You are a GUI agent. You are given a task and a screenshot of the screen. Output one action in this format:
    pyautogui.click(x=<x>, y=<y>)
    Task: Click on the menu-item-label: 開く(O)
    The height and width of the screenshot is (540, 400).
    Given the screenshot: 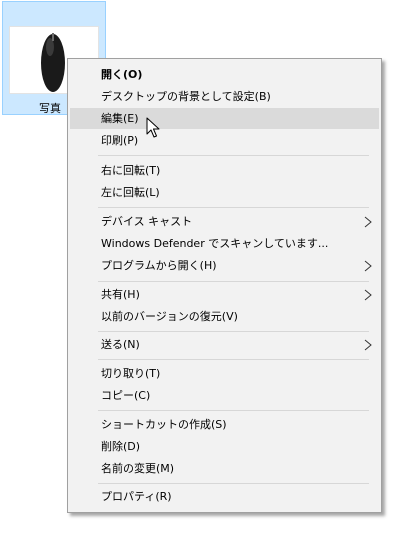 What is the action you would take?
    pyautogui.click(x=122, y=74)
    